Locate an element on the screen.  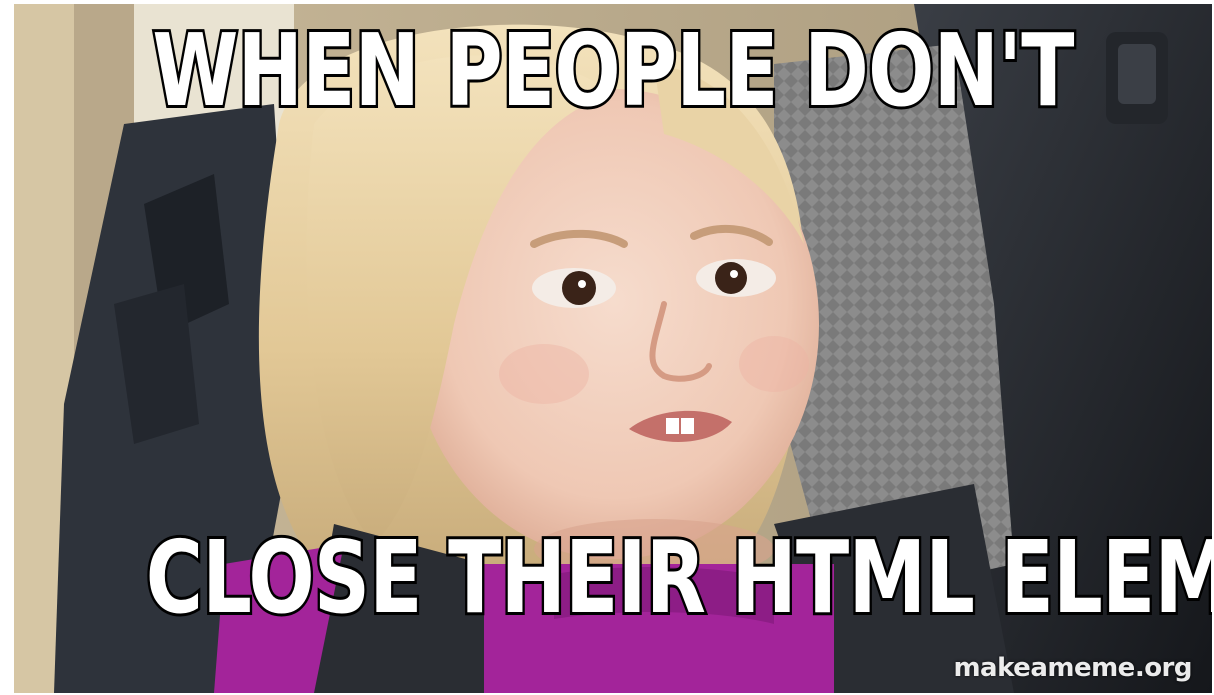
meme-top-caption: WHEN PEOPLE DON'T is located at coordinates (613, 70).